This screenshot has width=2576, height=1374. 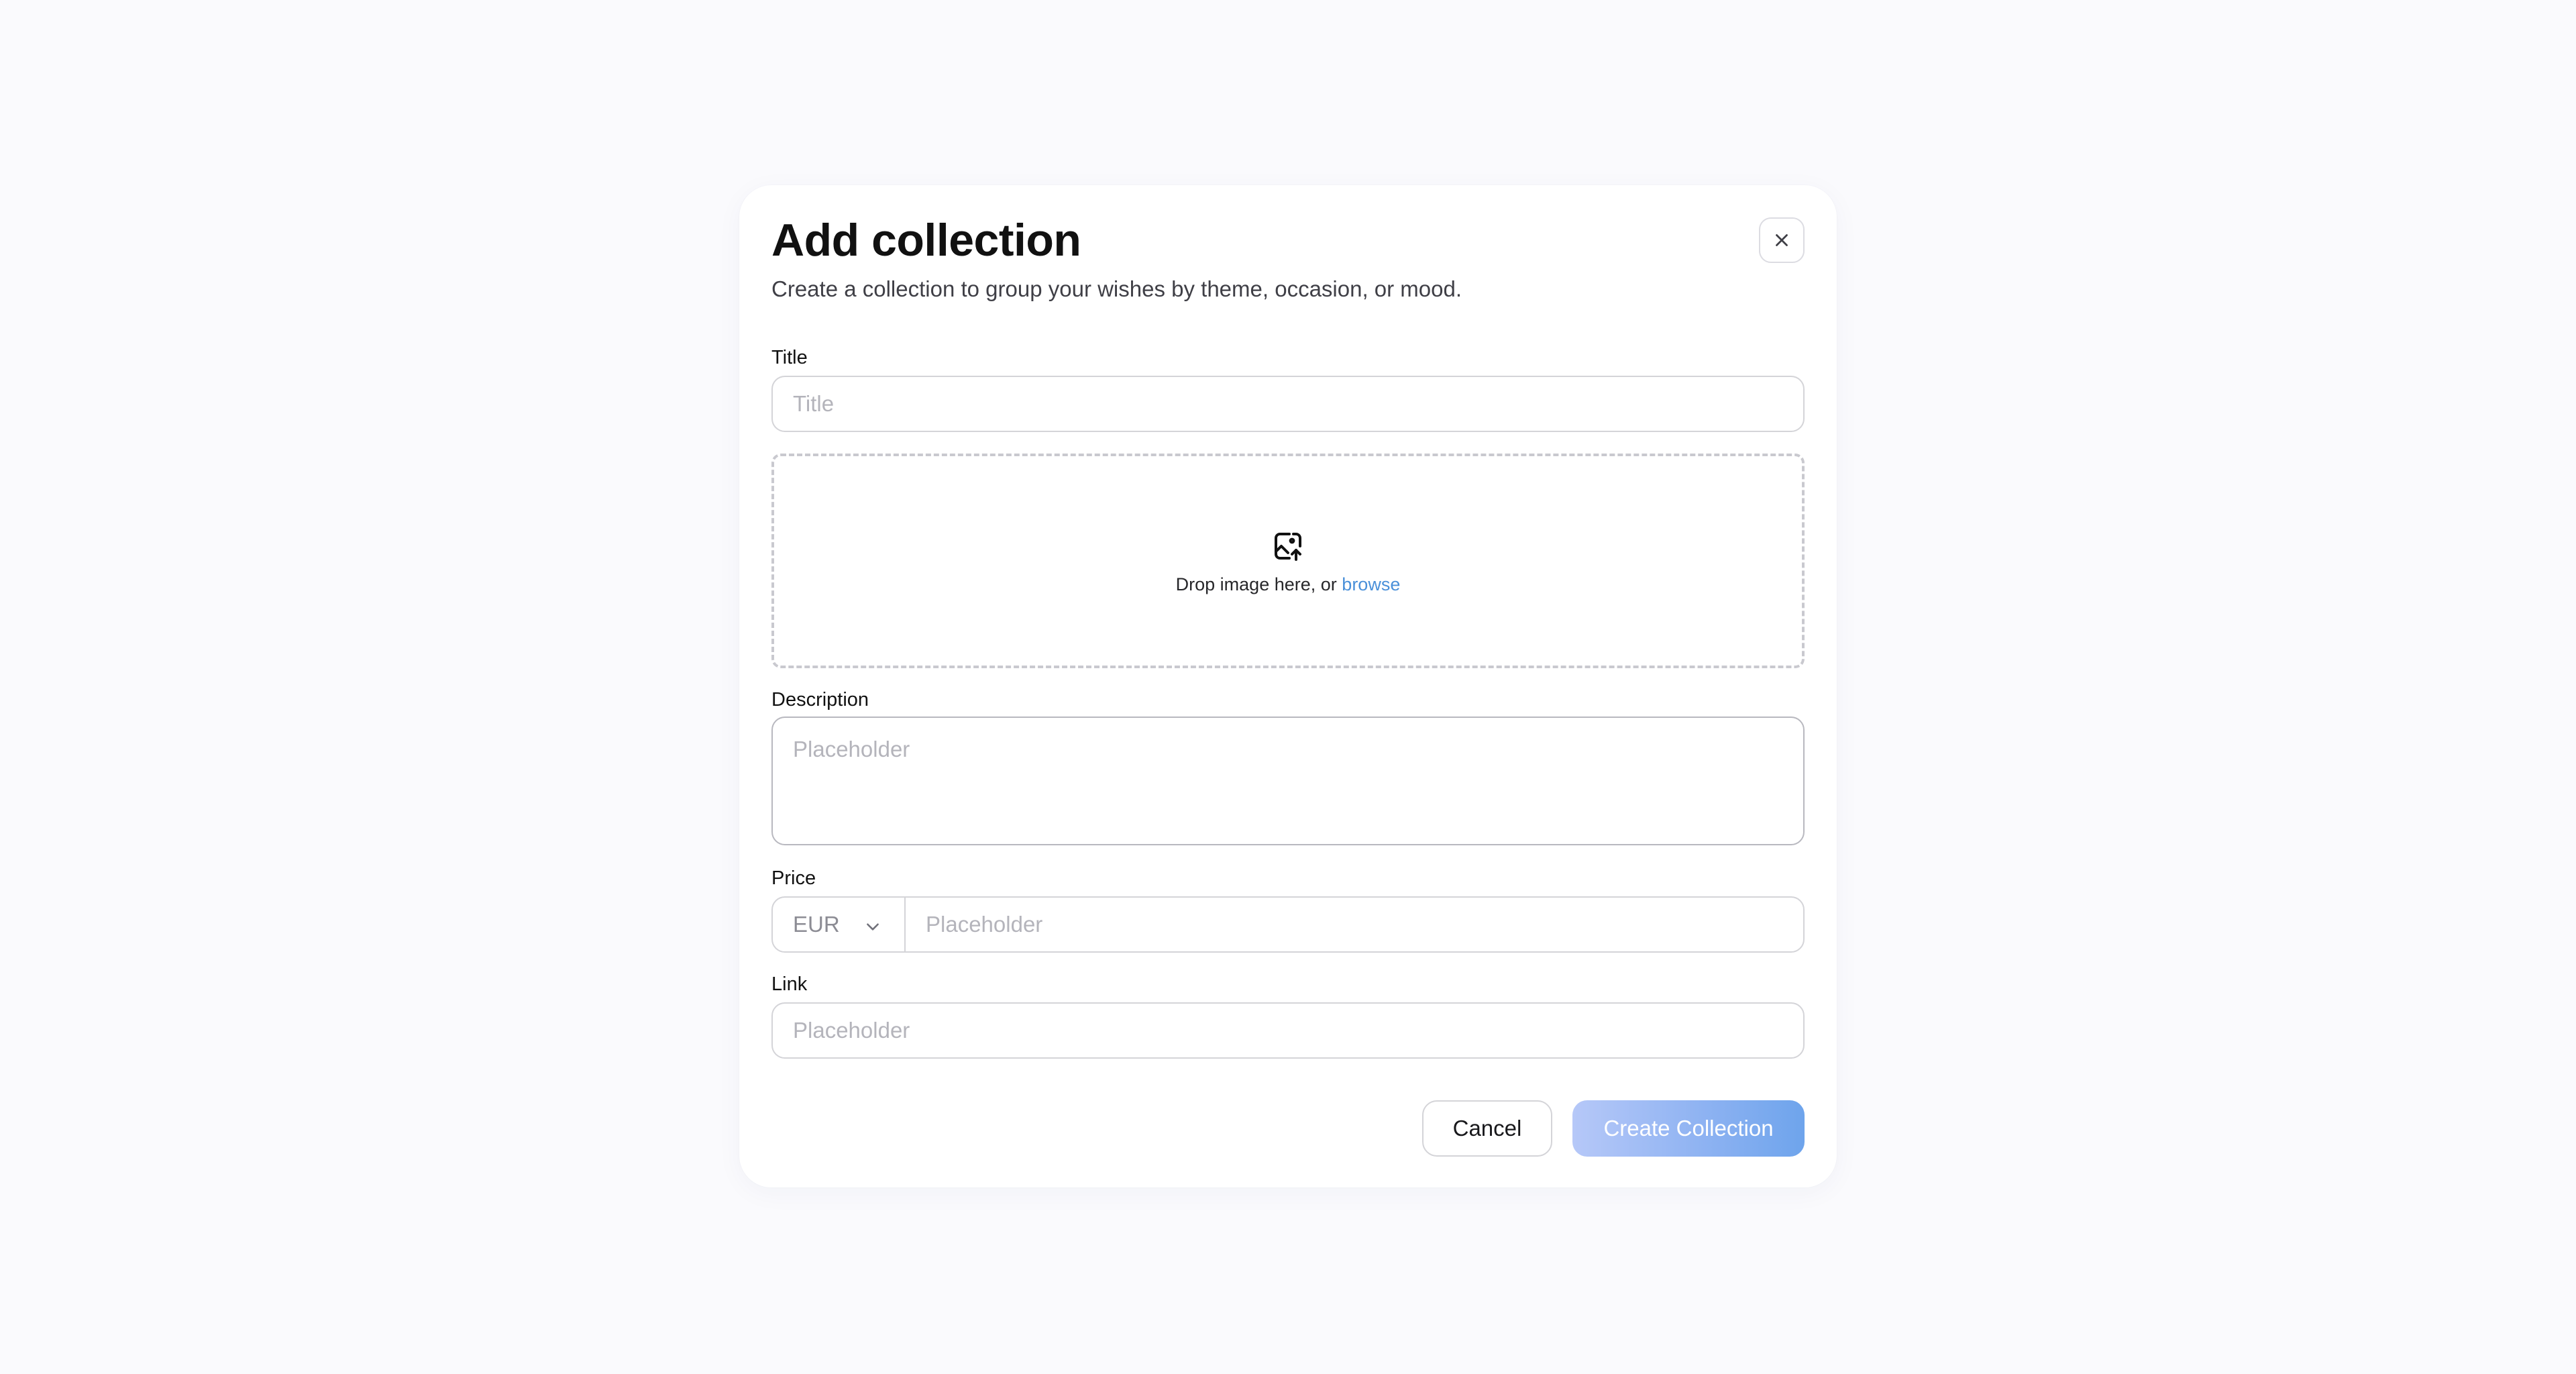 I want to click on dropzone-prompt-text: Drop image here, or, so click(x=1256, y=584).